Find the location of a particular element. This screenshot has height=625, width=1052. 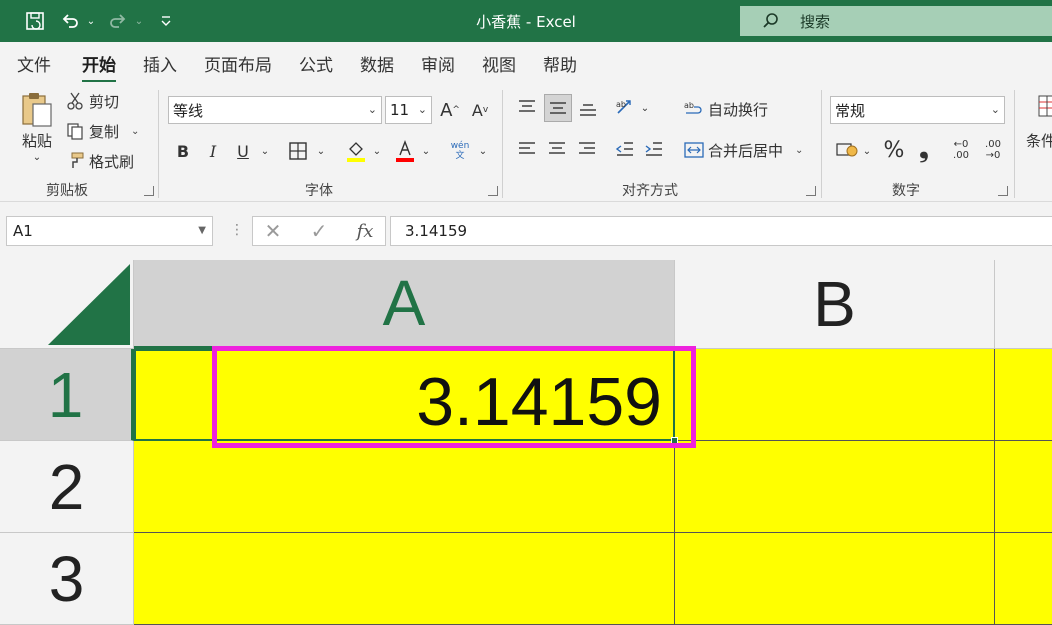

cell-a1: 3.14159 is located at coordinates (404, 395).